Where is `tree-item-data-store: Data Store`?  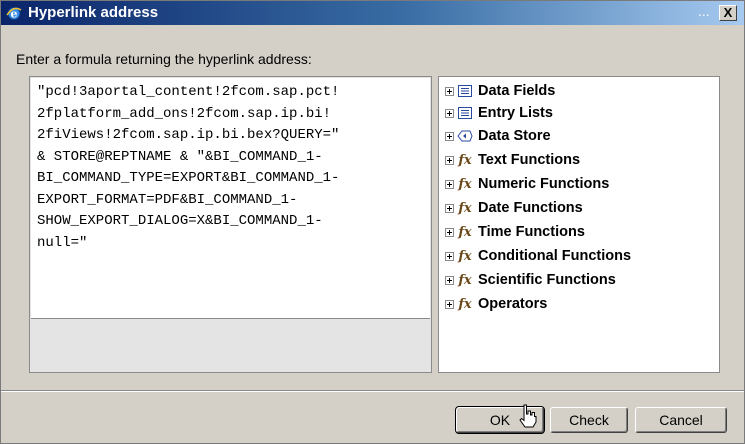
tree-item-data-store: Data Store is located at coordinates (498, 136).